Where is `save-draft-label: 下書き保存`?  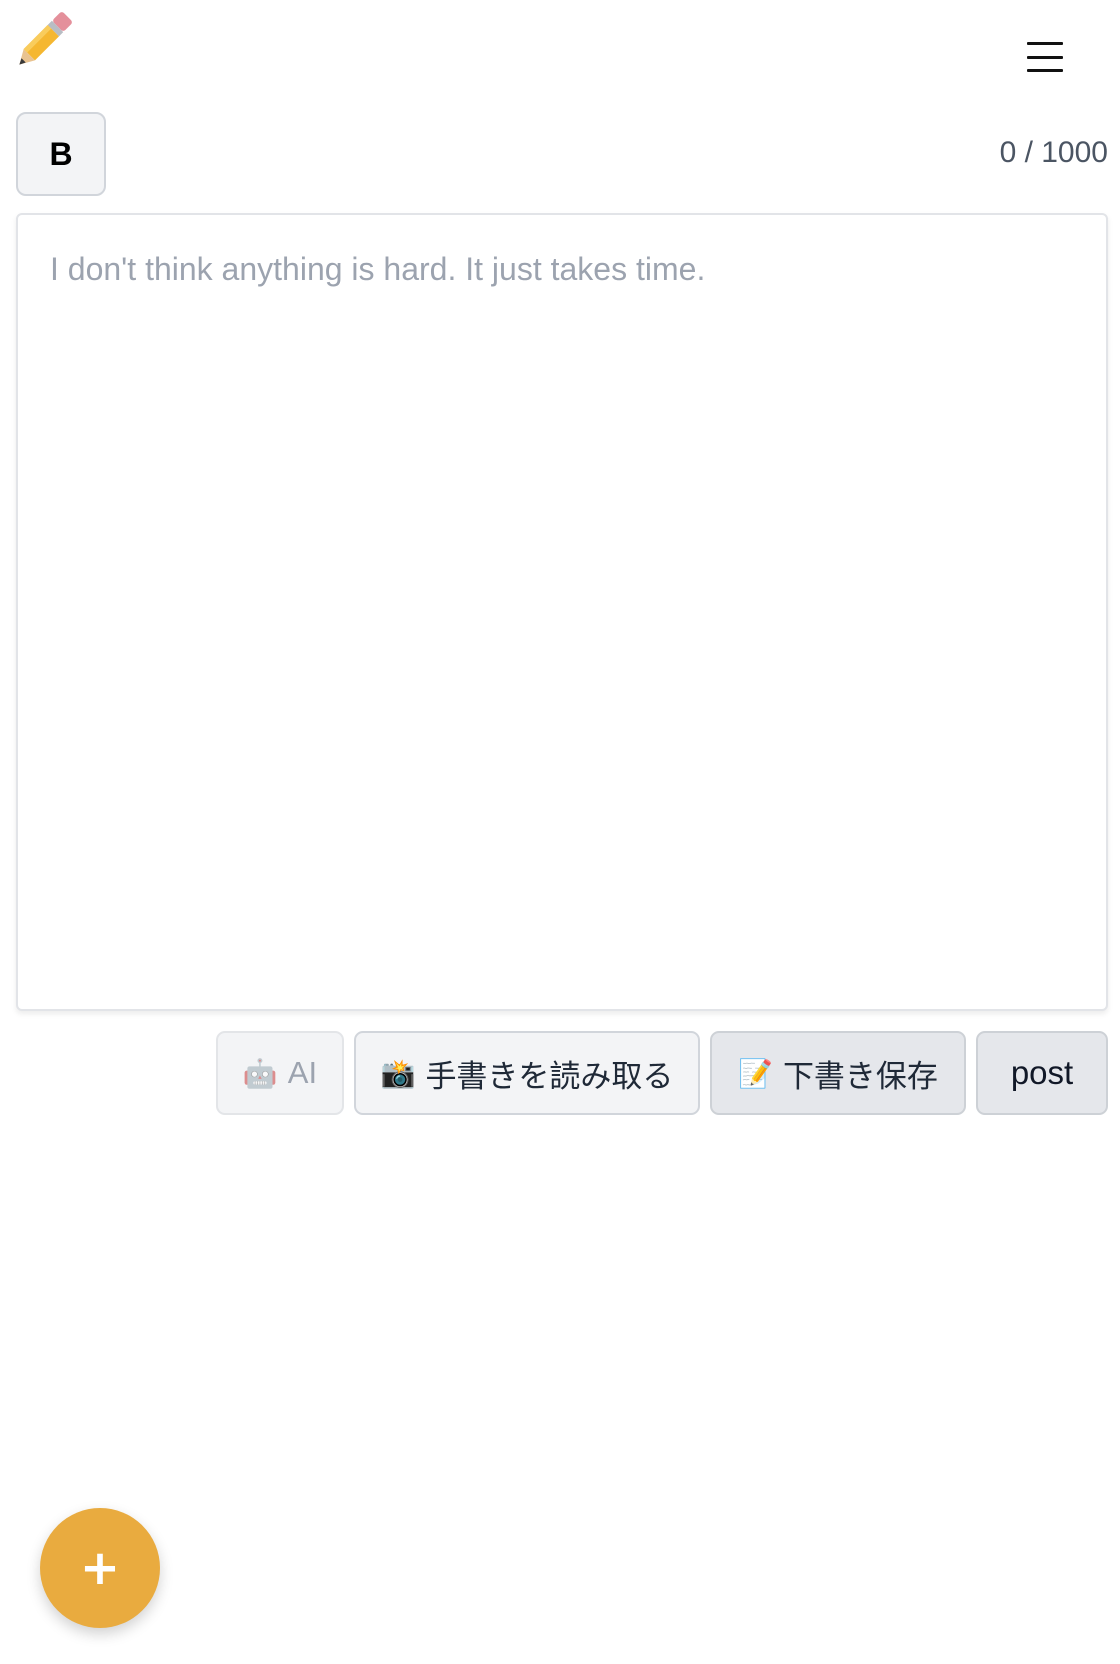
save-draft-label: 下書き保存 is located at coordinates (860, 1076).